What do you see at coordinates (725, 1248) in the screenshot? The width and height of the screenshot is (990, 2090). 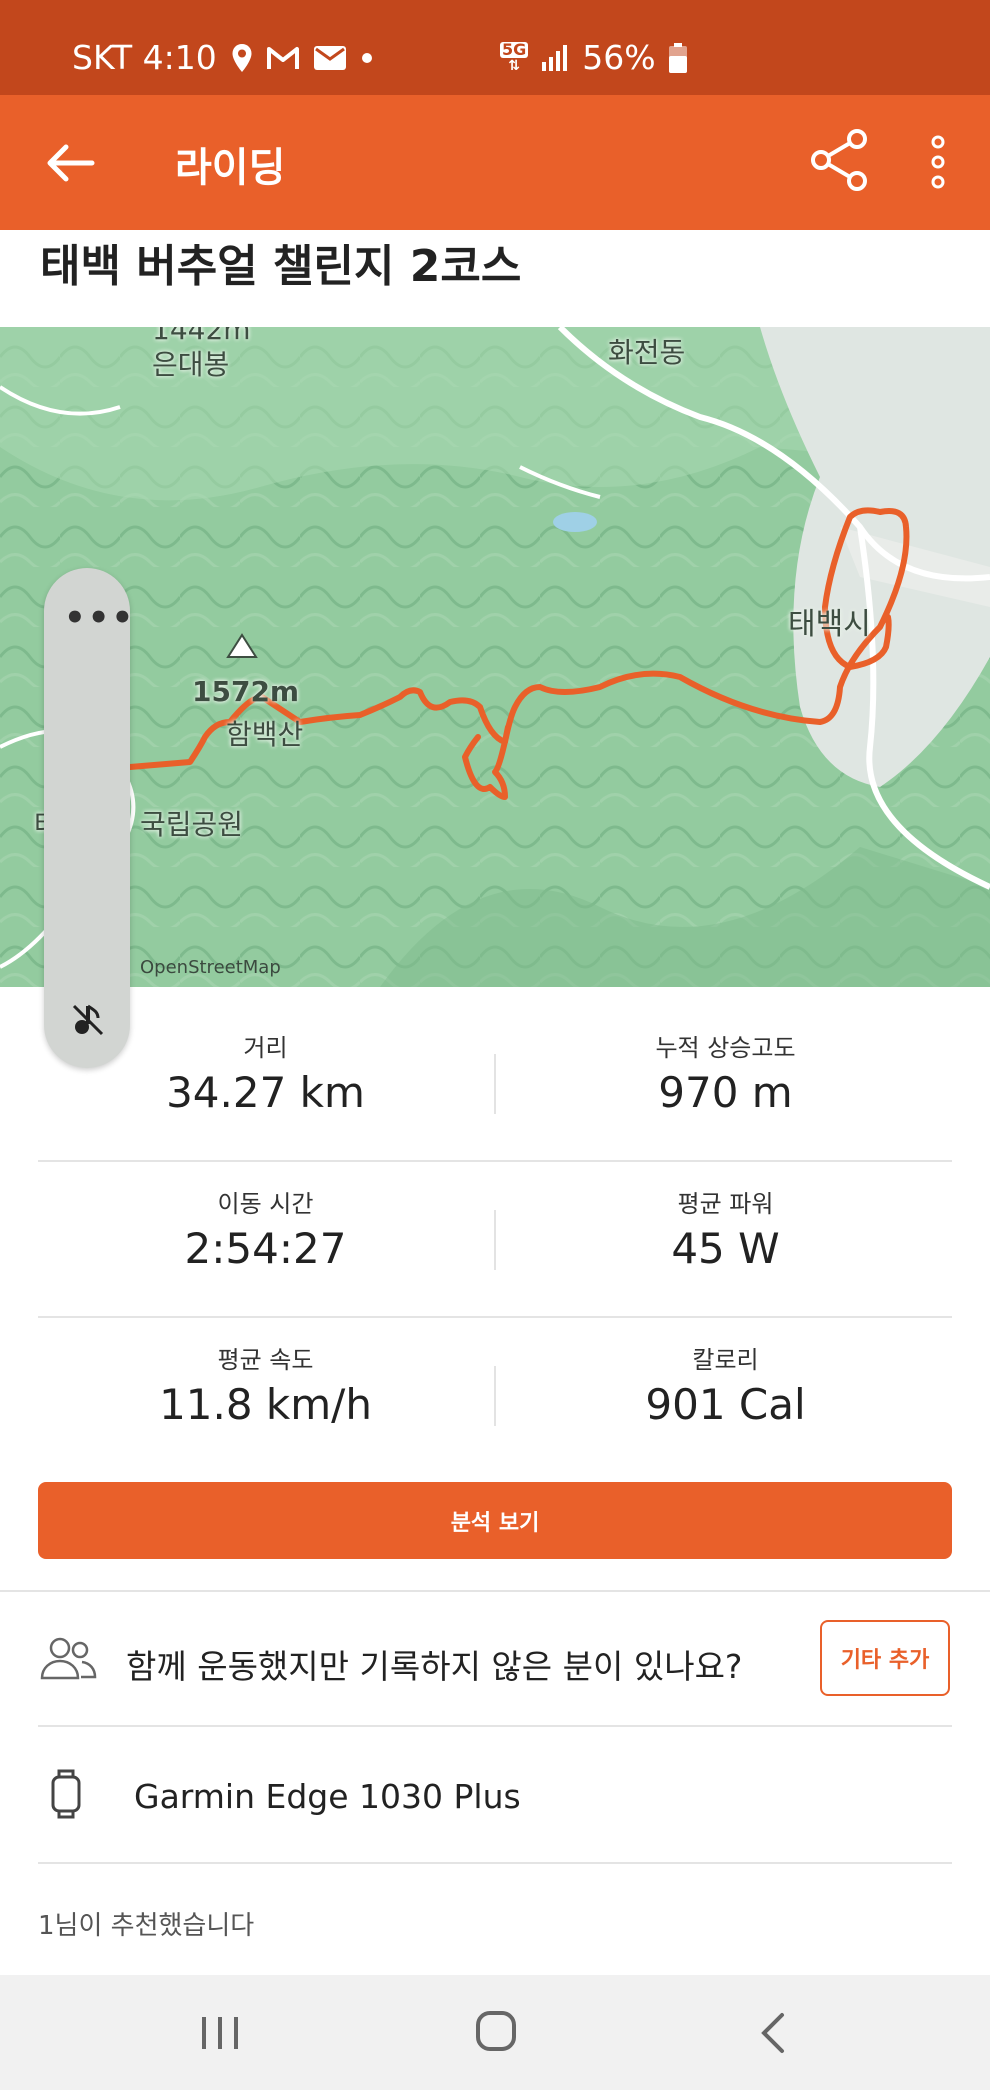 I see `stat-value-avg-power: 45 W` at bounding box center [725, 1248].